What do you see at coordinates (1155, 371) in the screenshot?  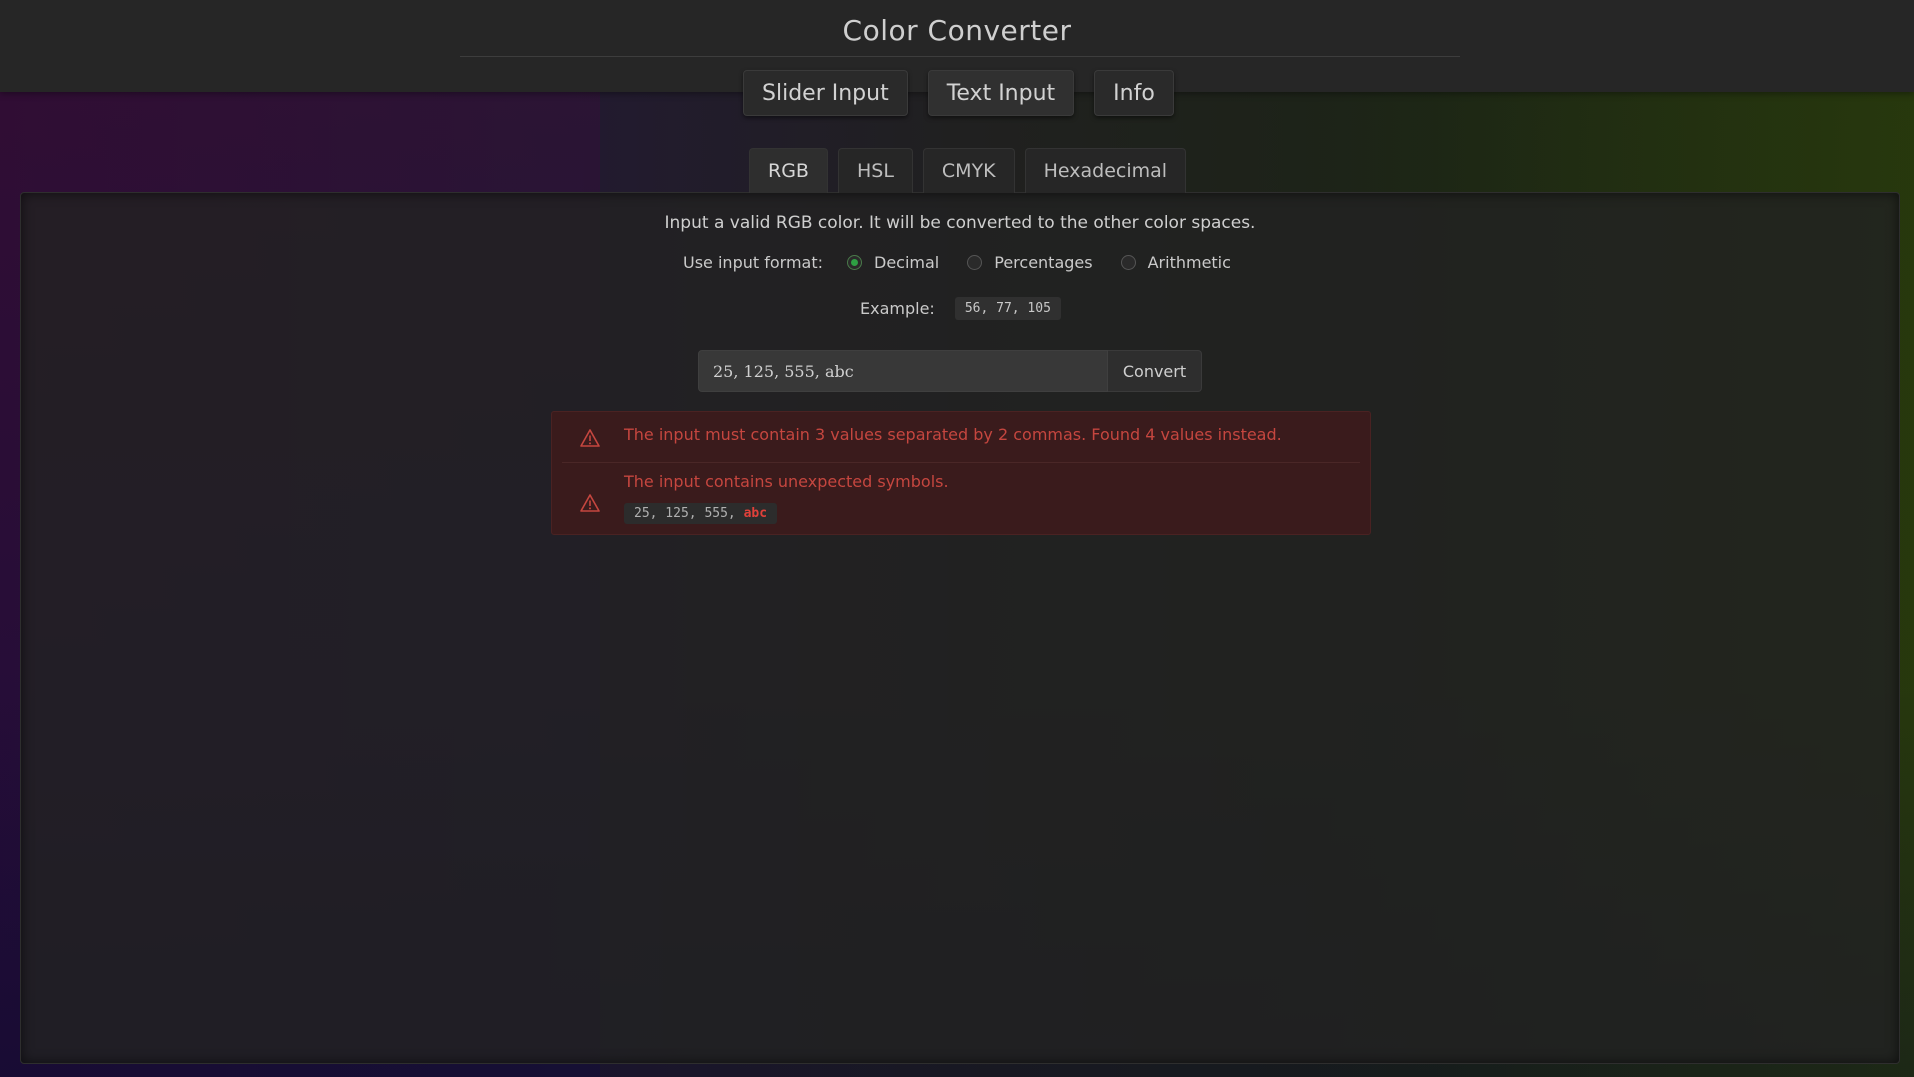 I see `convert-button: Convert` at bounding box center [1155, 371].